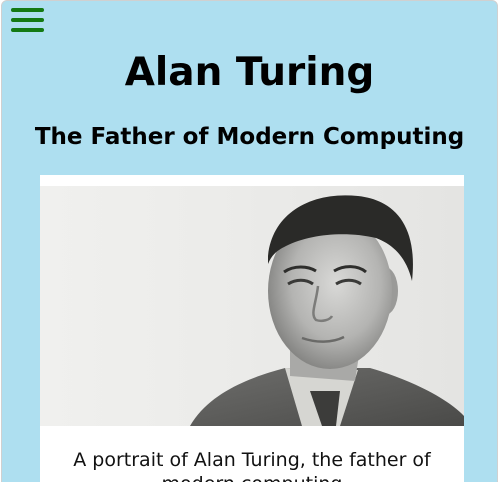 The image size is (501, 482). What do you see at coordinates (249, 137) in the screenshot?
I see `page-subtitle: The Father of Modern Computing` at bounding box center [249, 137].